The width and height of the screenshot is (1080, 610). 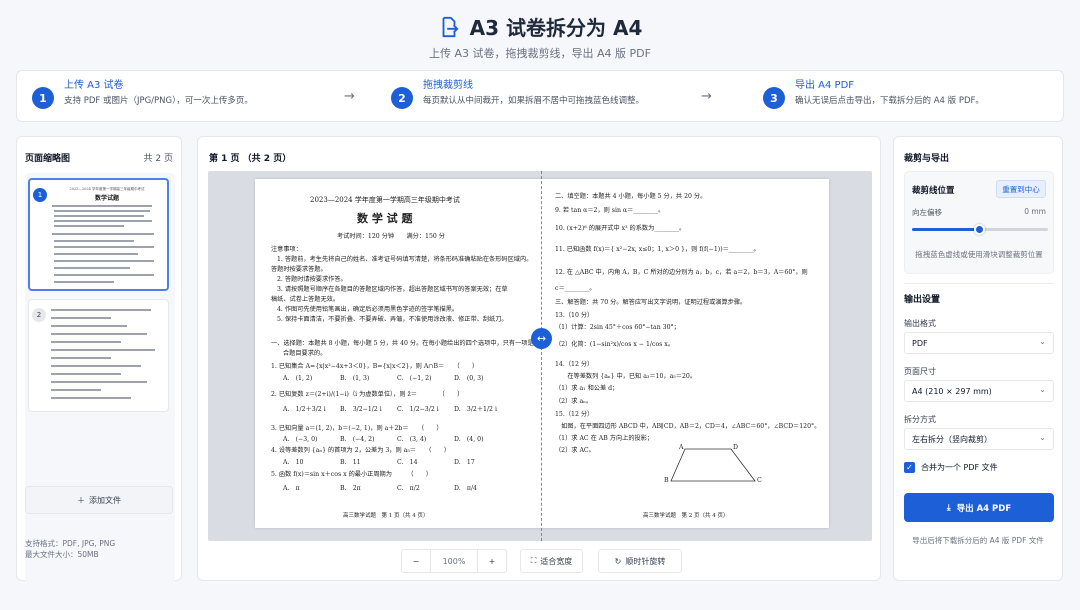 What do you see at coordinates (534, 101) in the screenshot?
I see `step-desc: 每页默认从中间裁开，如果拆眉不居中可拖拽蓝色线调整。` at bounding box center [534, 101].